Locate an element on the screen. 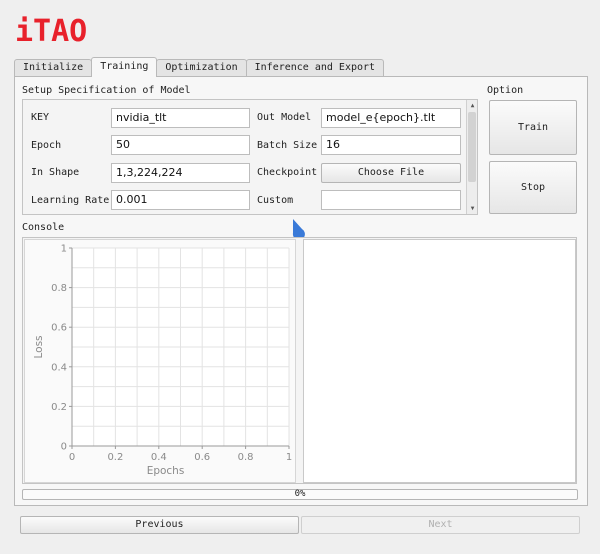 Image resolution: width=600 pixels, height=554 pixels. tab-inference-export: Inference and Export is located at coordinates (315, 68).